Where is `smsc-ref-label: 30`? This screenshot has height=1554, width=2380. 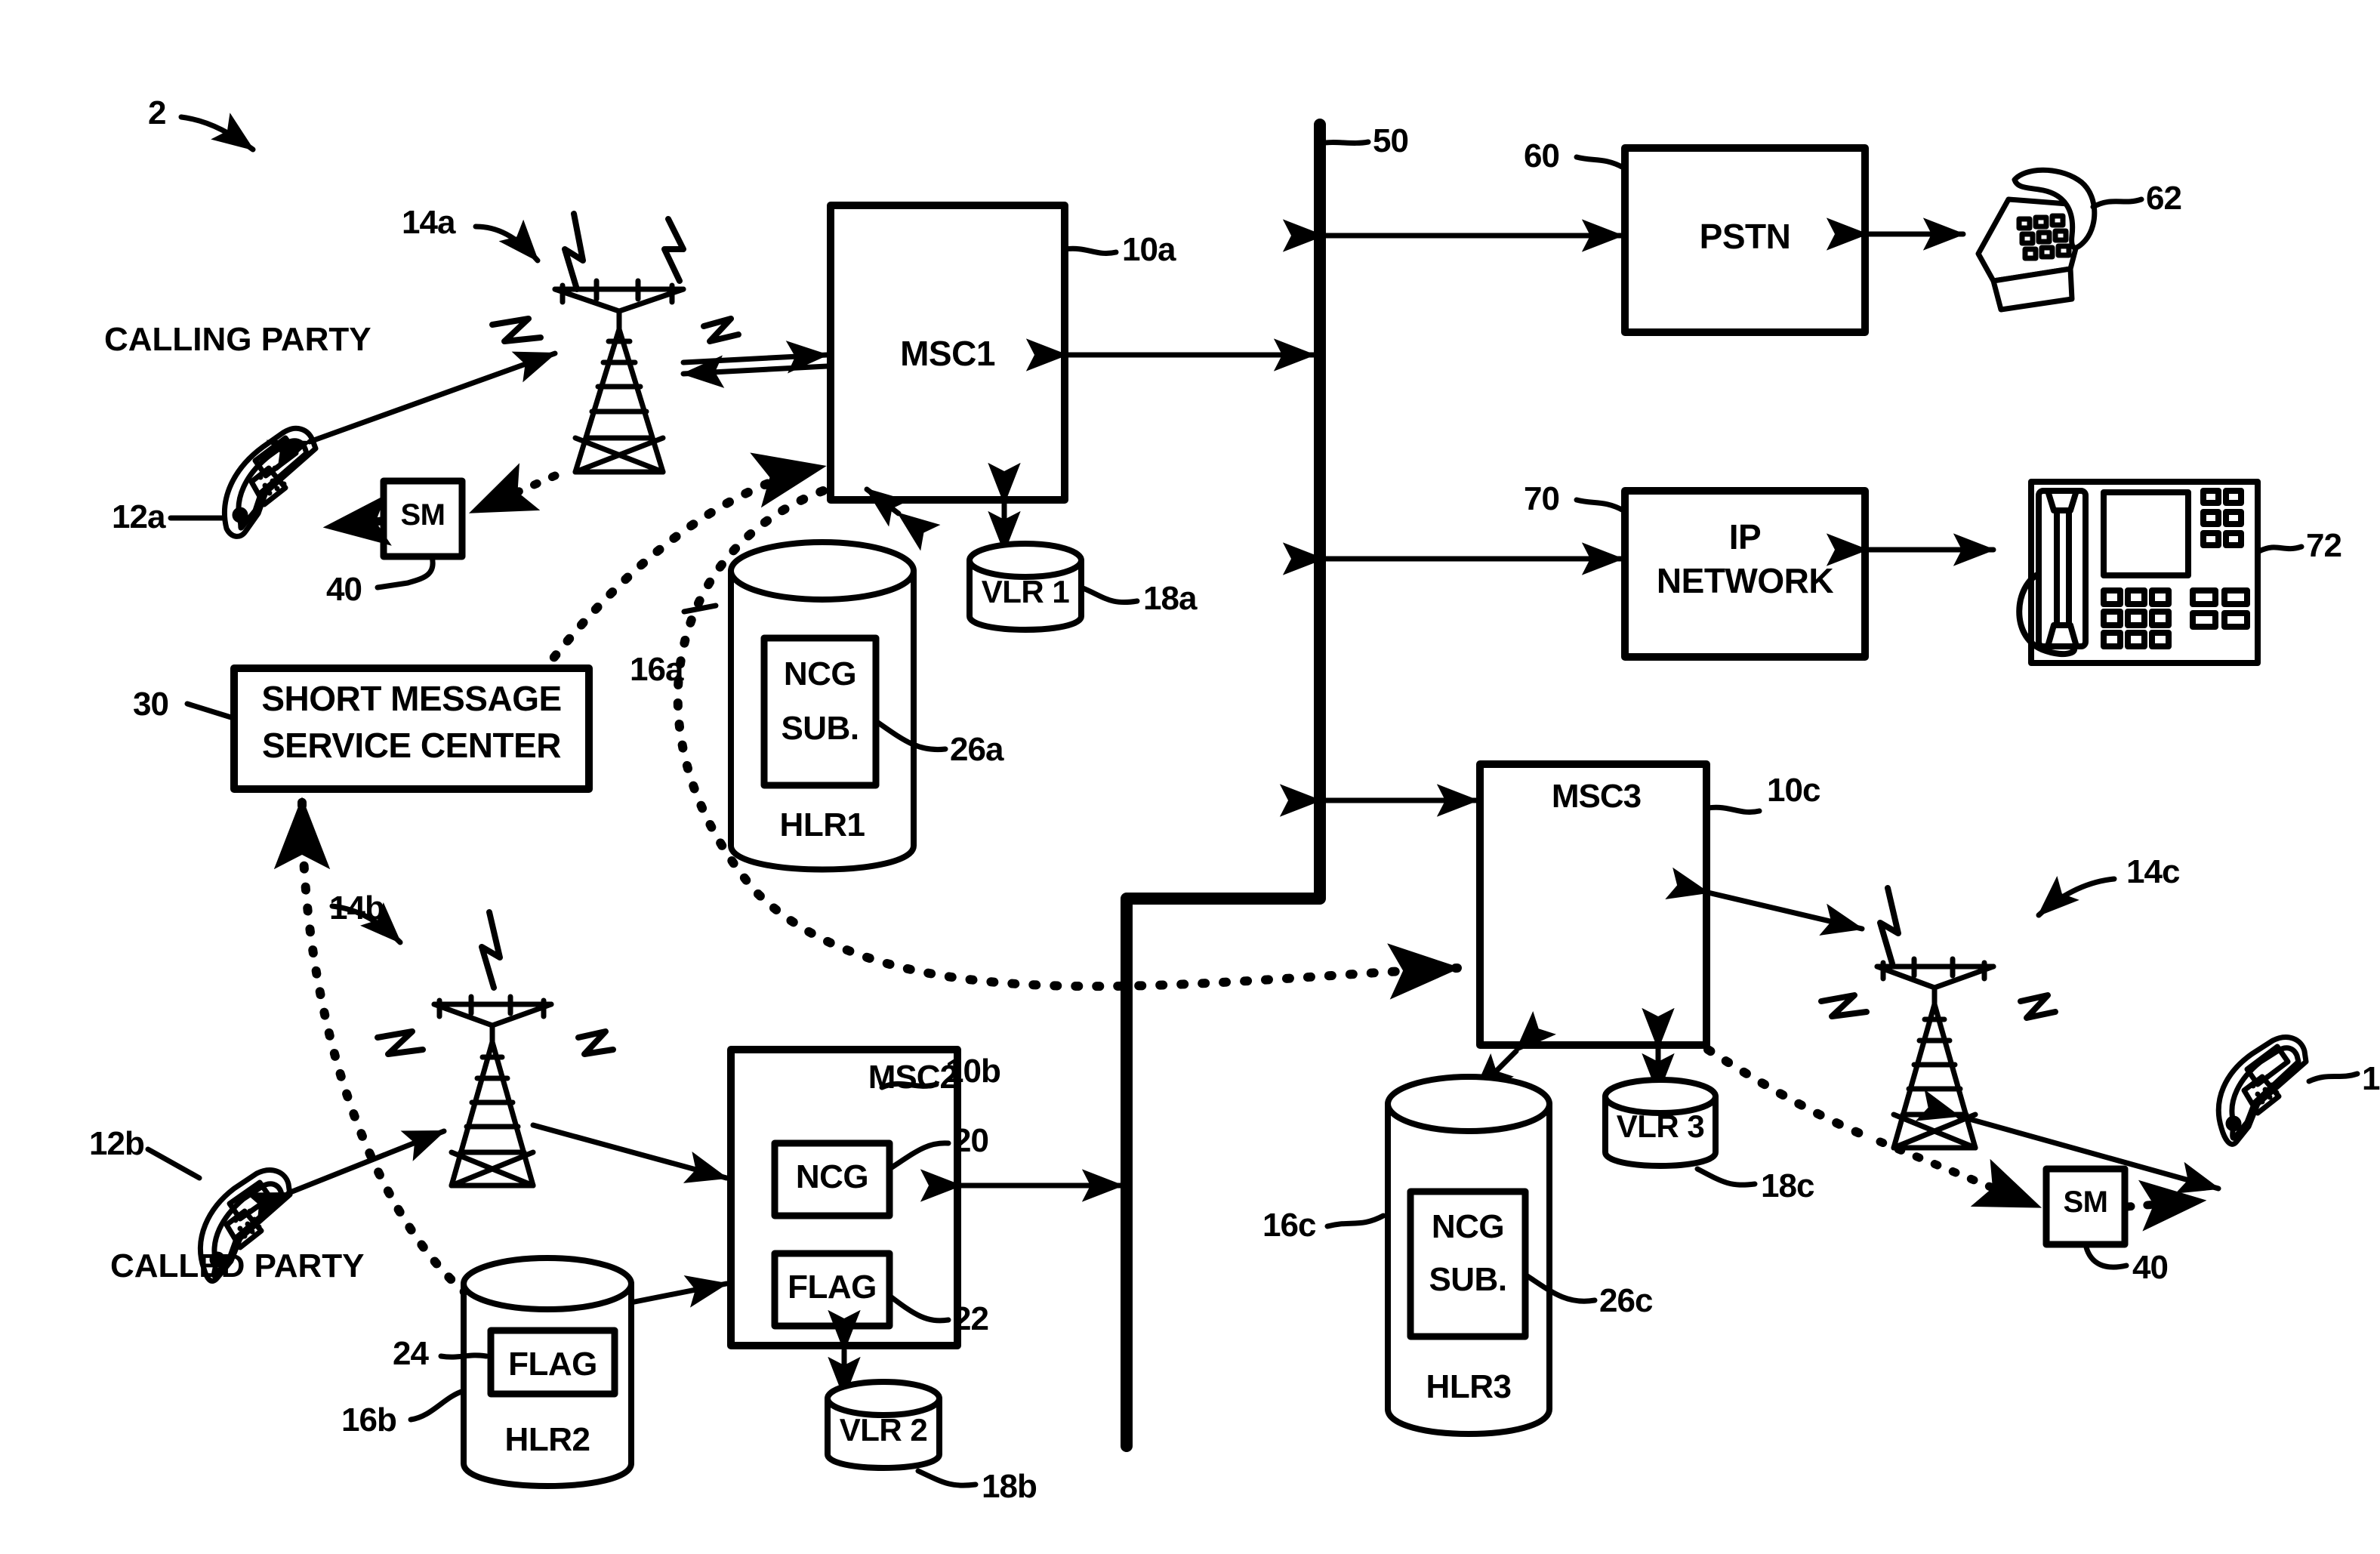
smsc-ref-label: 30 is located at coordinates (151, 704).